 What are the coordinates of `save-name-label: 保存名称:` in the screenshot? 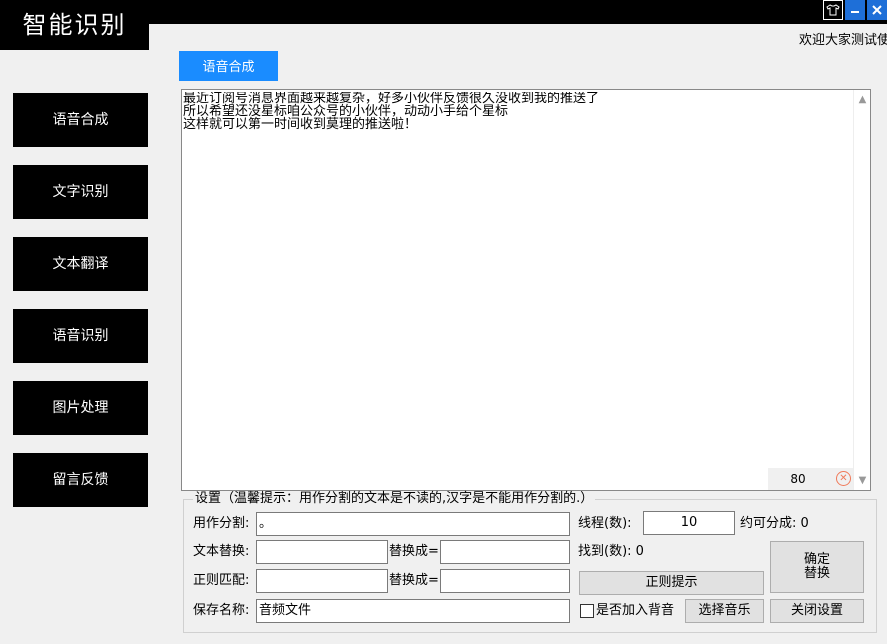 It's located at (221, 610).